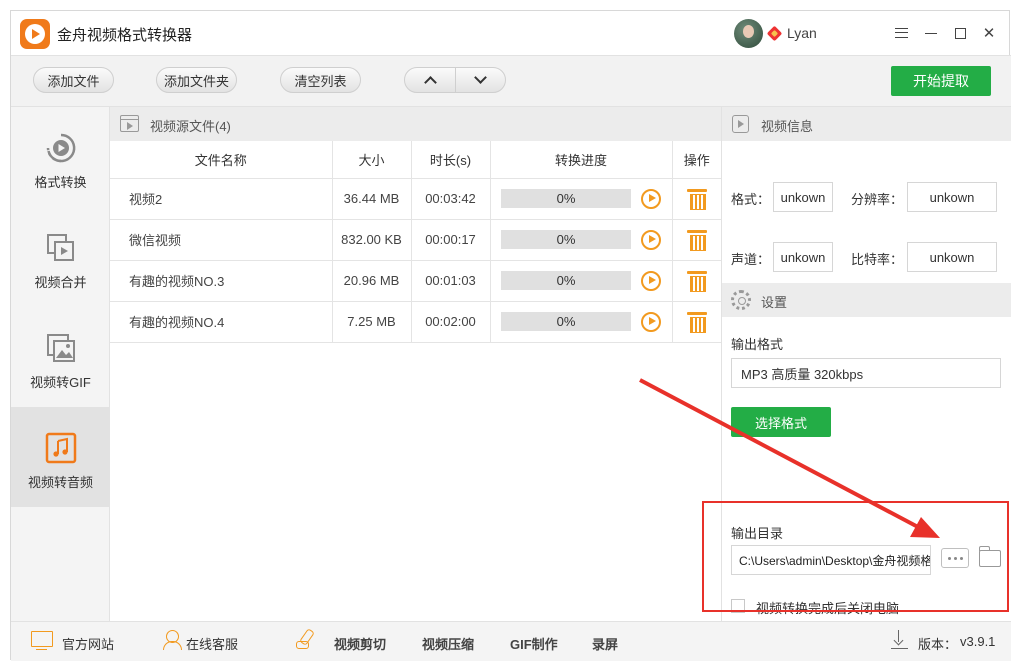  Describe the element at coordinates (757, 344) in the screenshot. I see `output-format-label: 输出格式` at that location.